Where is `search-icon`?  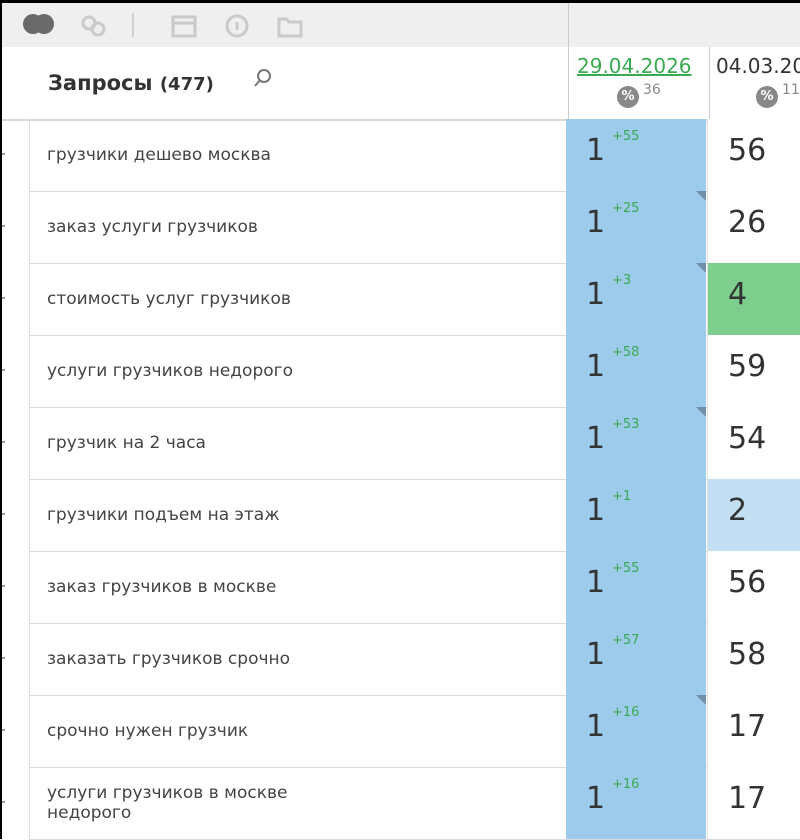 search-icon is located at coordinates (263, 78).